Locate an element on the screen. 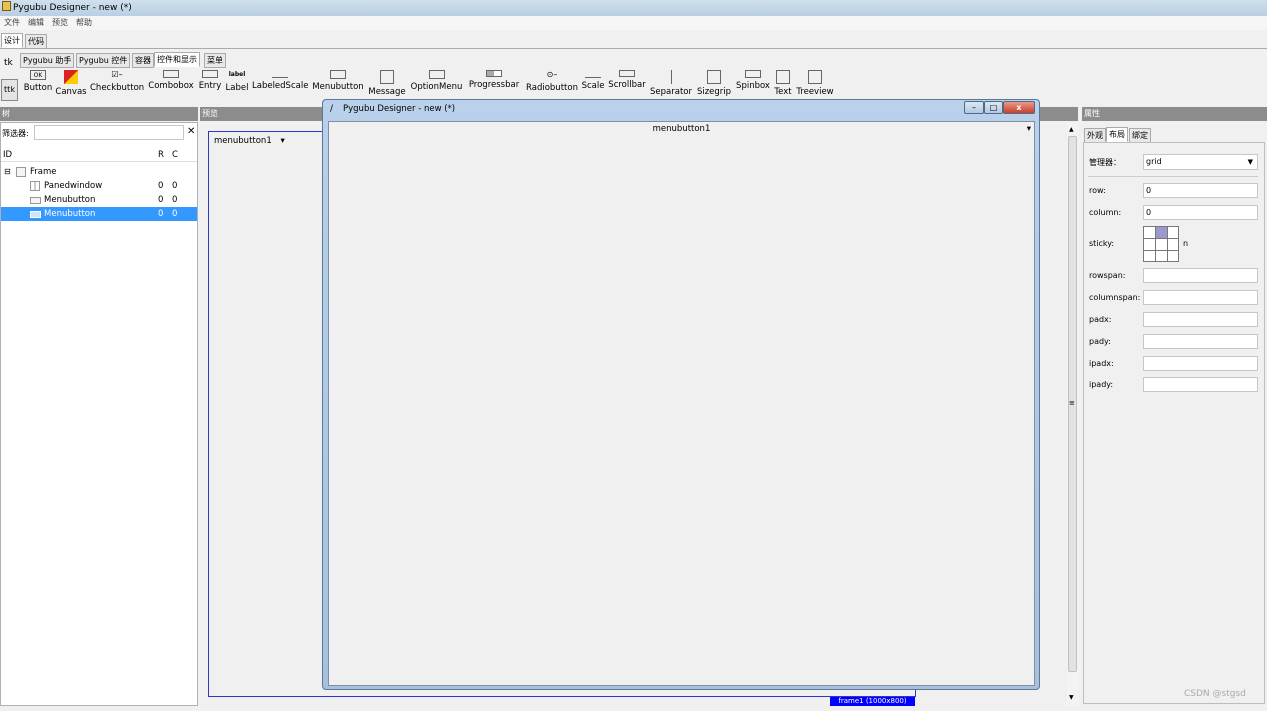 The image size is (1267, 711). row-label: row: is located at coordinates (1097, 190).